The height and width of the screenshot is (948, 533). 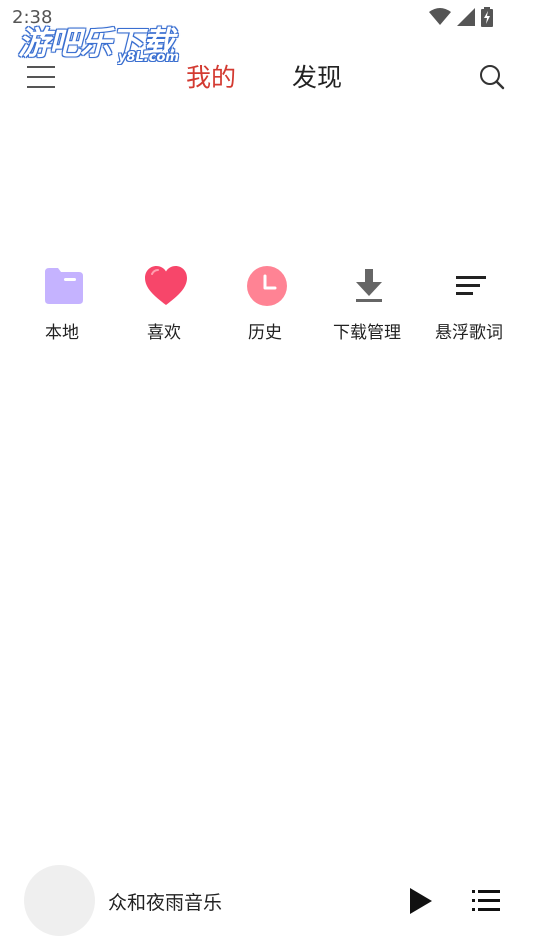 What do you see at coordinates (166, 285) in the screenshot?
I see `heart-icon` at bounding box center [166, 285].